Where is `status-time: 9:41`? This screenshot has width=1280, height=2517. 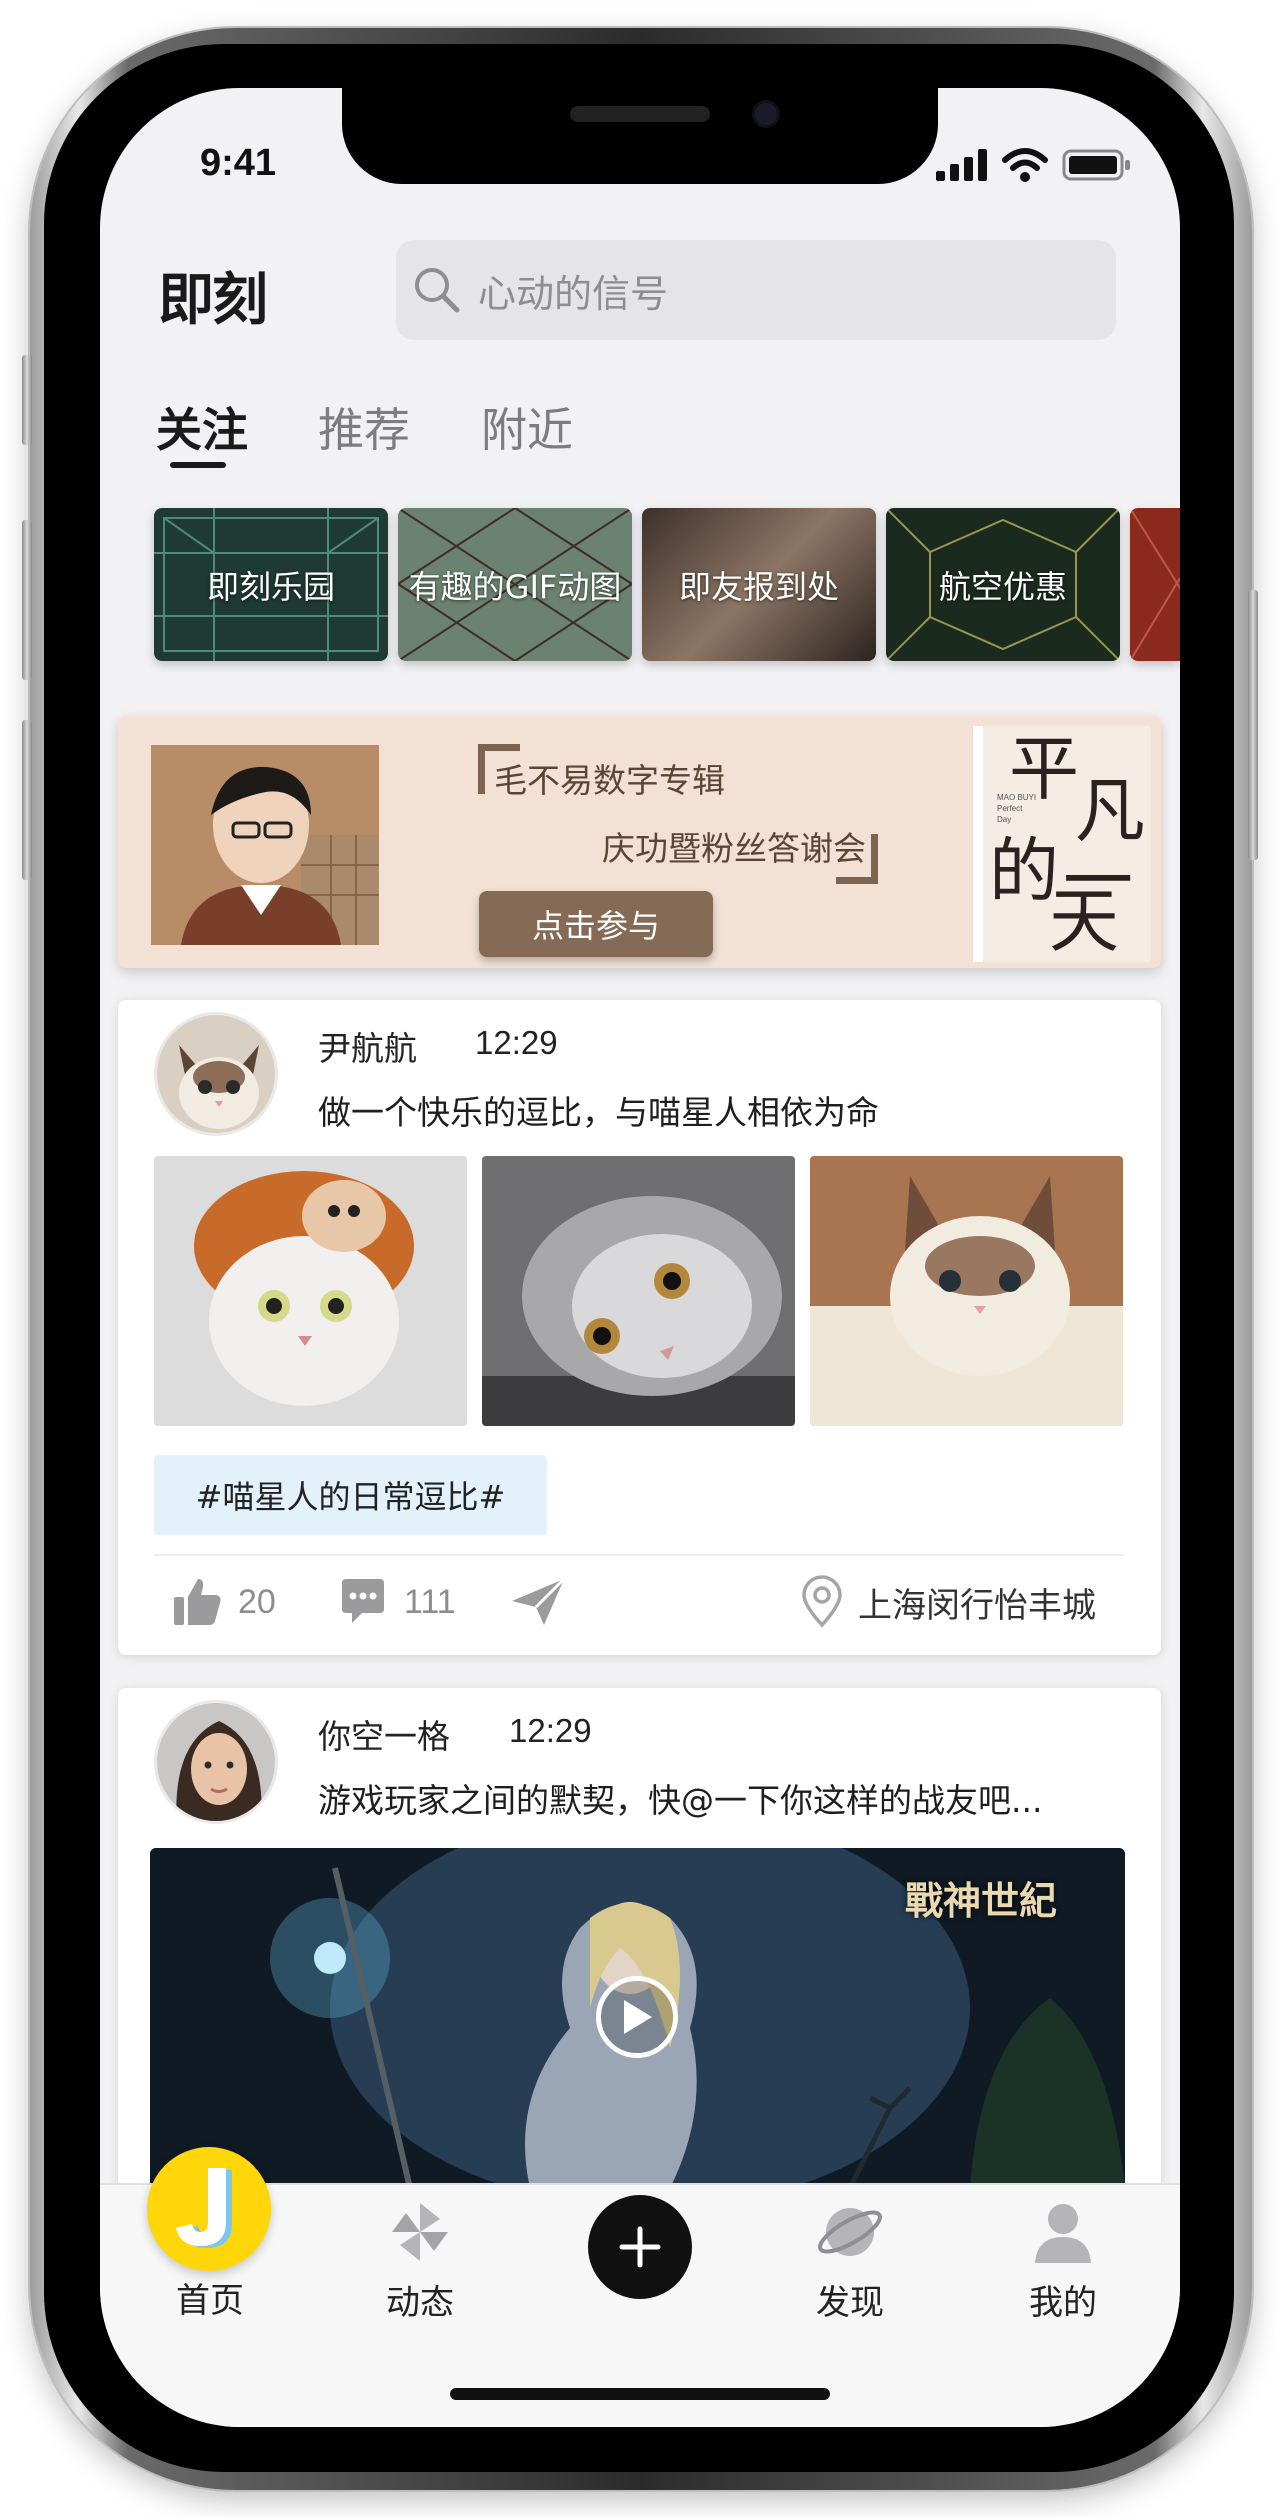 status-time: 9:41 is located at coordinates (238, 163).